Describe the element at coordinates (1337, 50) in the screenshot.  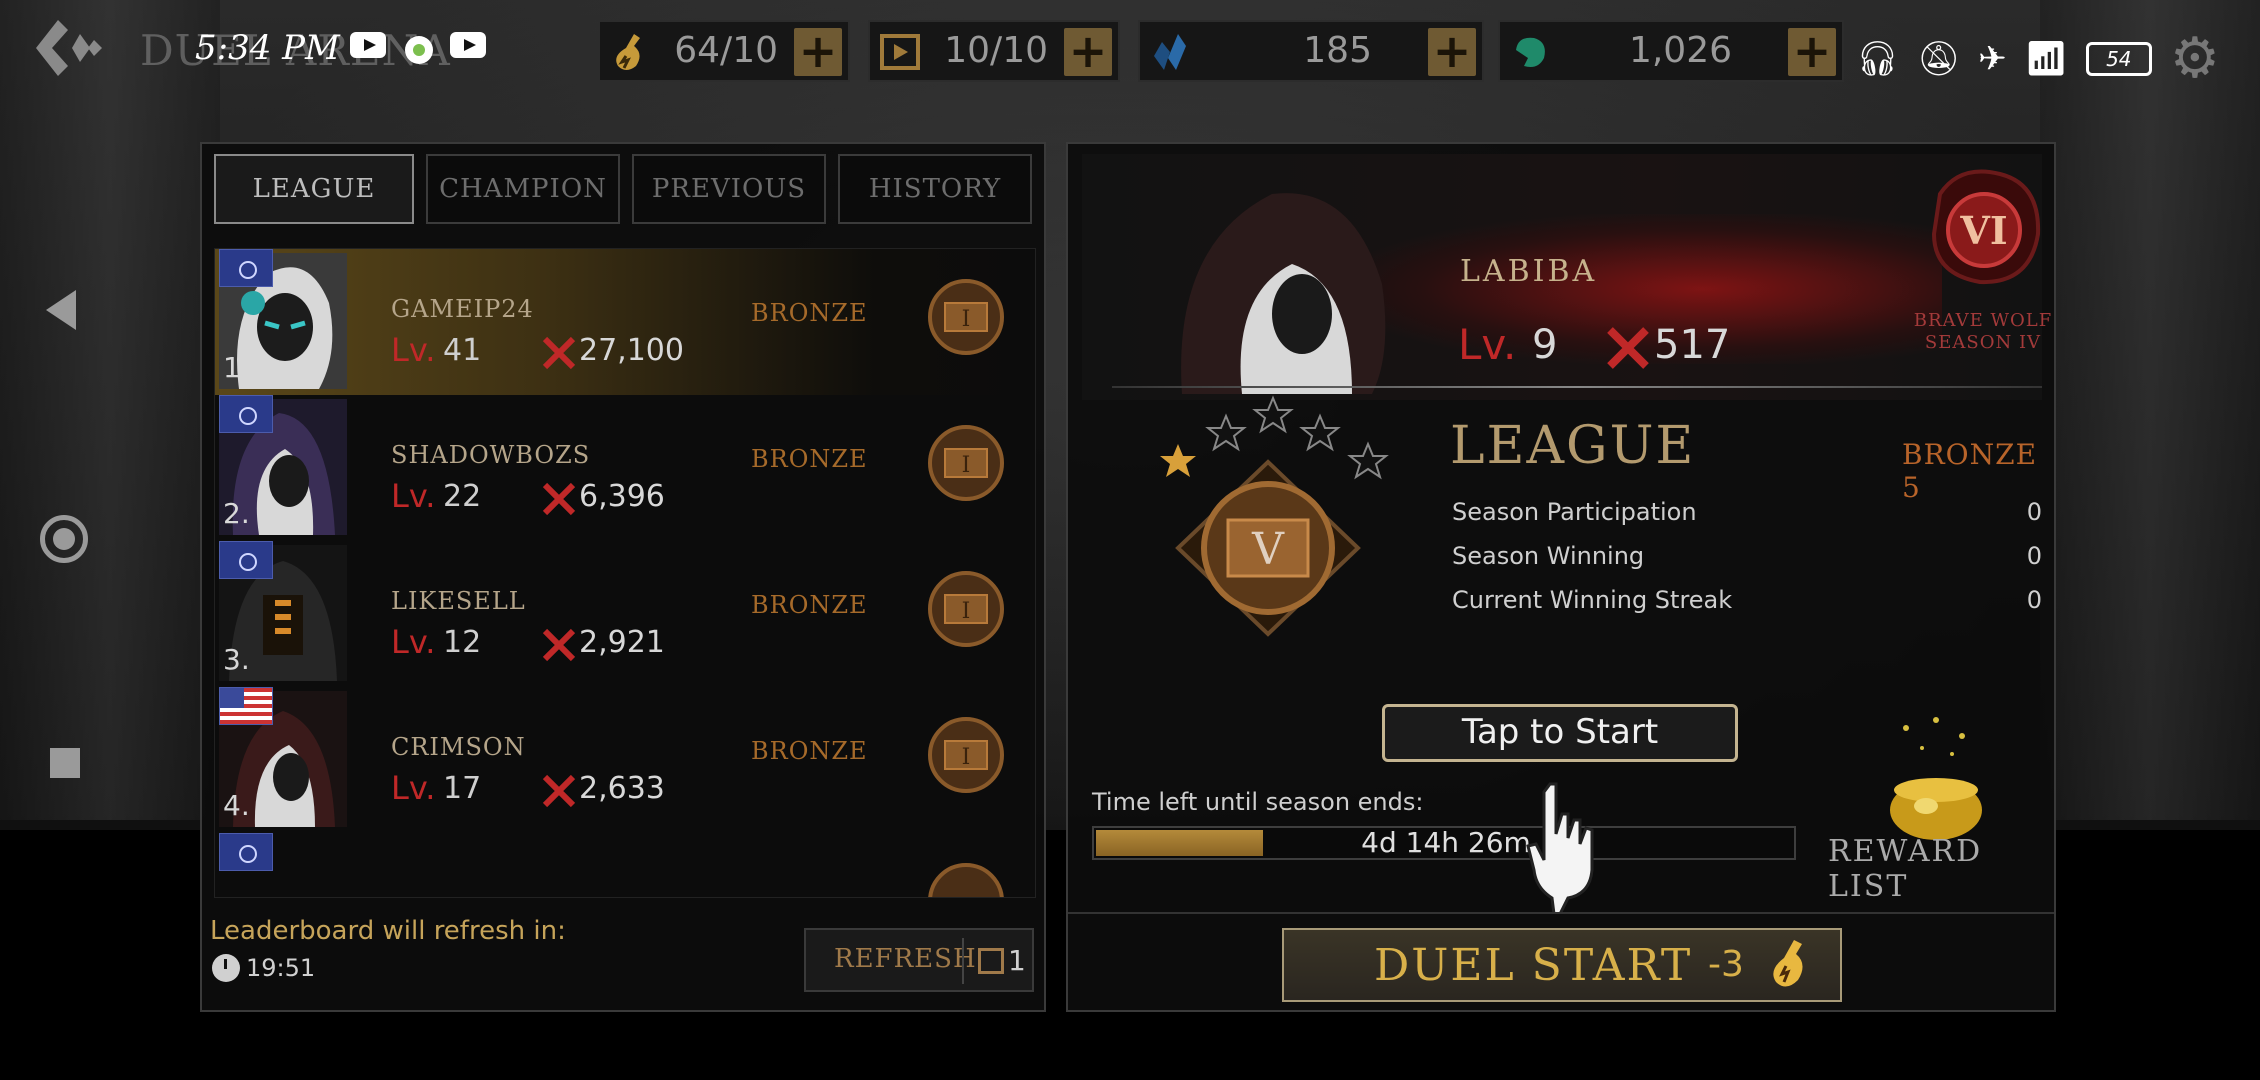
I see `crystals-value: 185` at that location.